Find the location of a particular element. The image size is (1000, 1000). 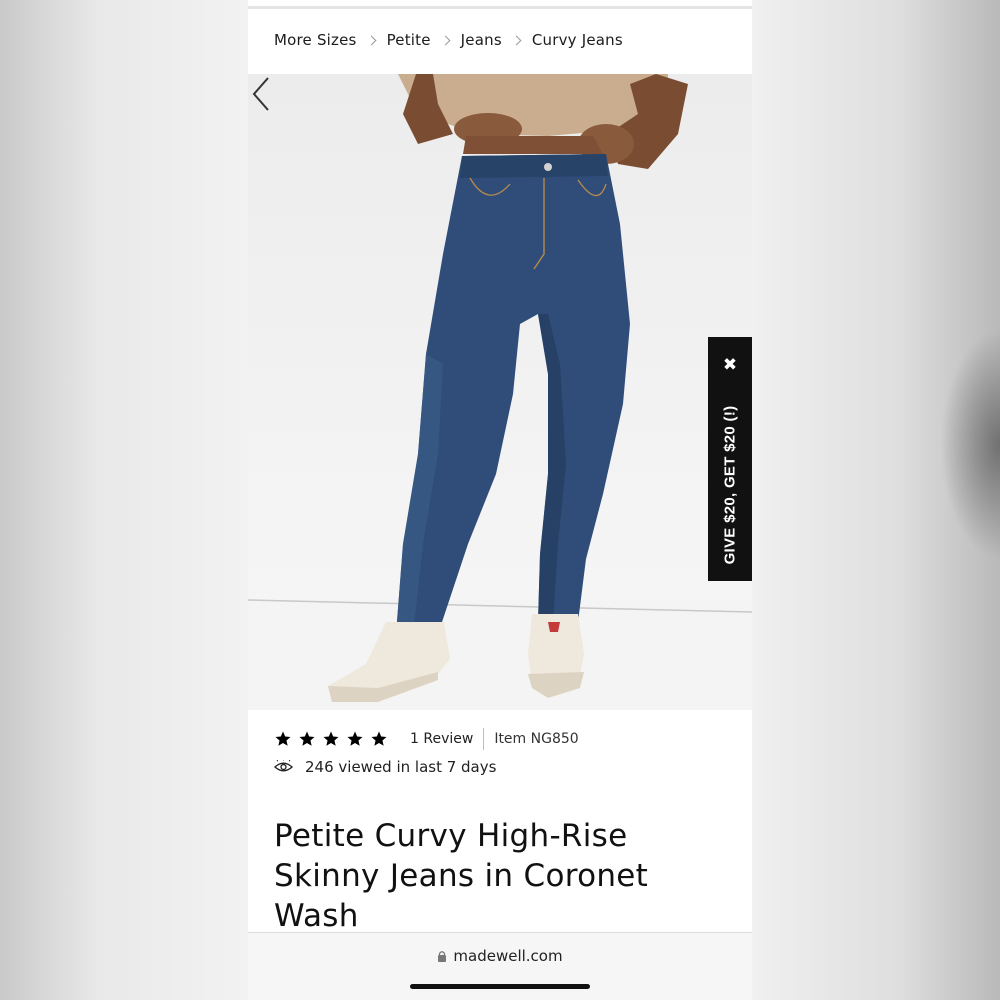

url-row: madewell.com is located at coordinates (500, 956).